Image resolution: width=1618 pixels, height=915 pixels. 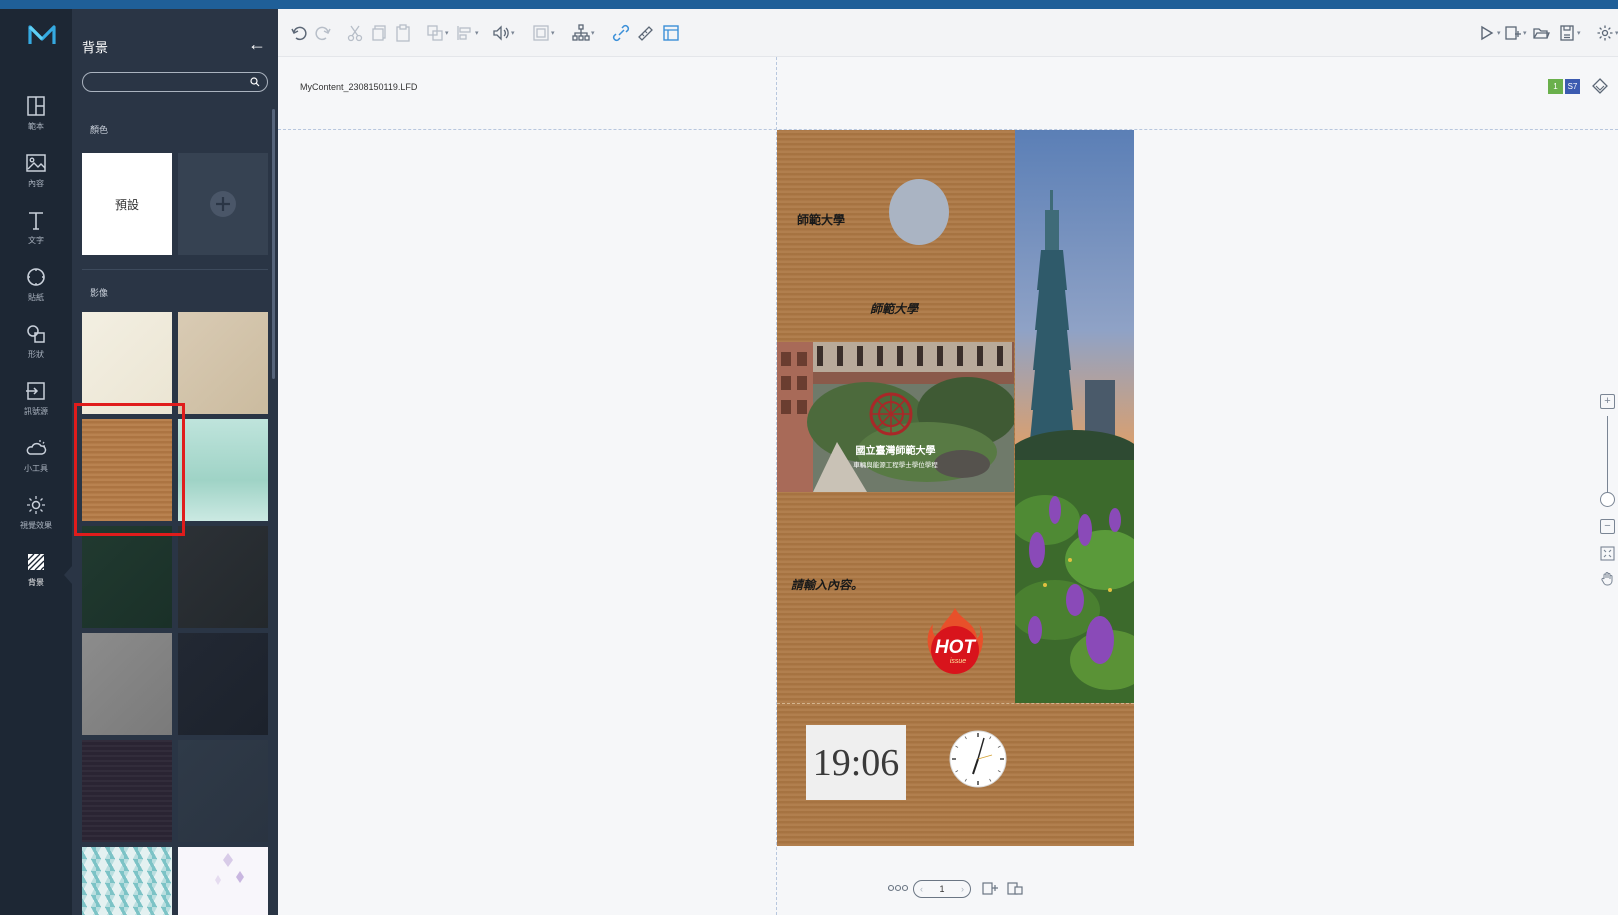 I want to click on back-arrow-icon: ←, so click(x=257, y=44).